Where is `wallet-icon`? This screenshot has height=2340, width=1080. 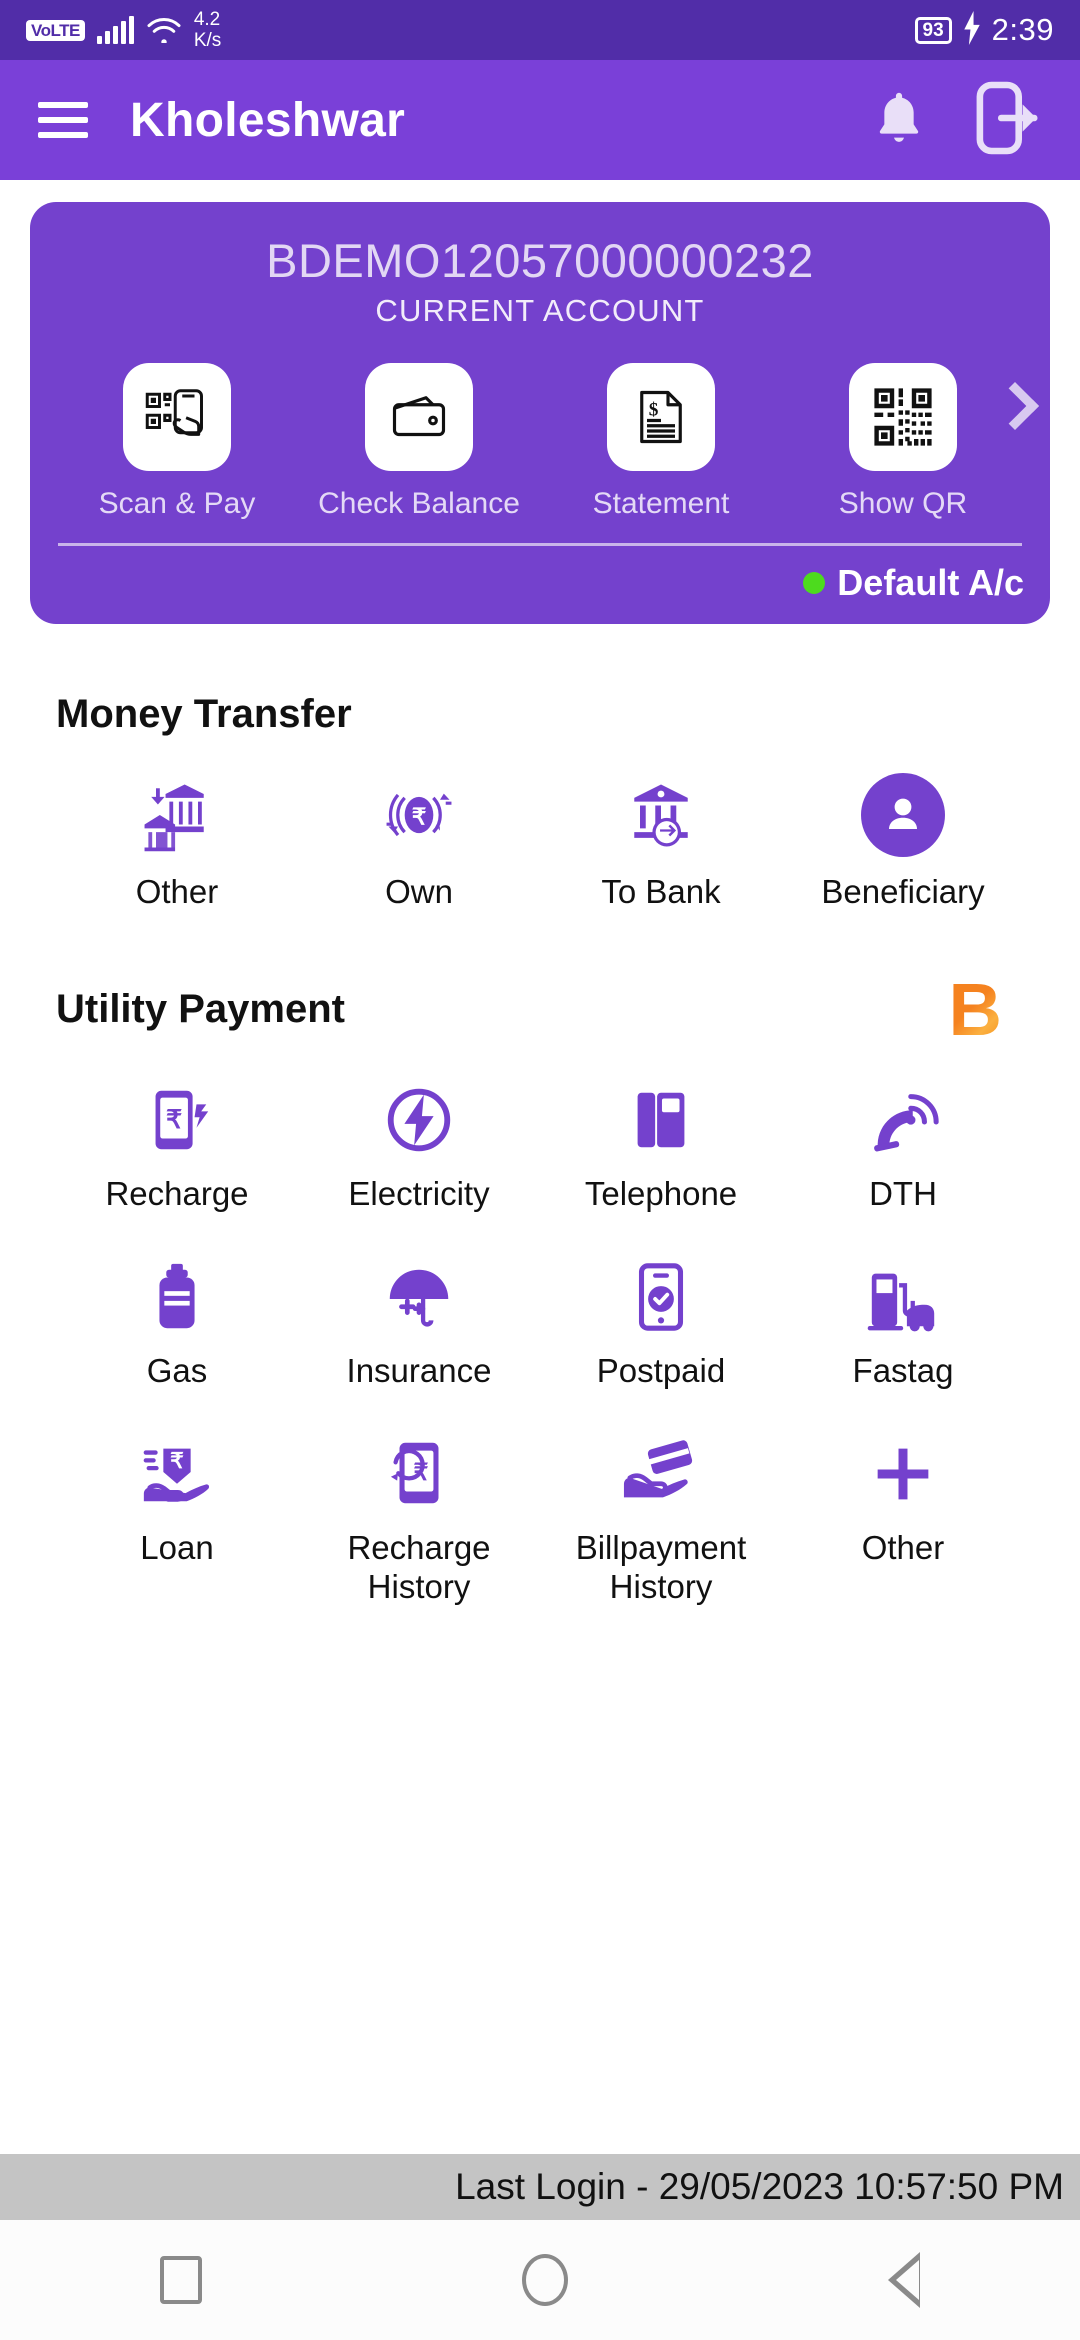 wallet-icon is located at coordinates (419, 417).